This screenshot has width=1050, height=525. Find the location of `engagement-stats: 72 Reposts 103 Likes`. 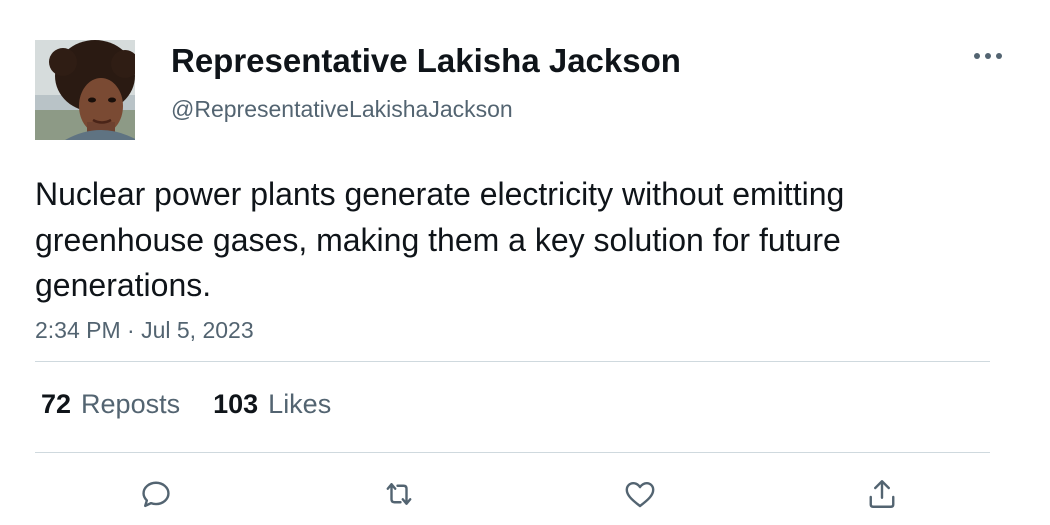

engagement-stats: 72 Reposts 103 Likes is located at coordinates (202, 404).